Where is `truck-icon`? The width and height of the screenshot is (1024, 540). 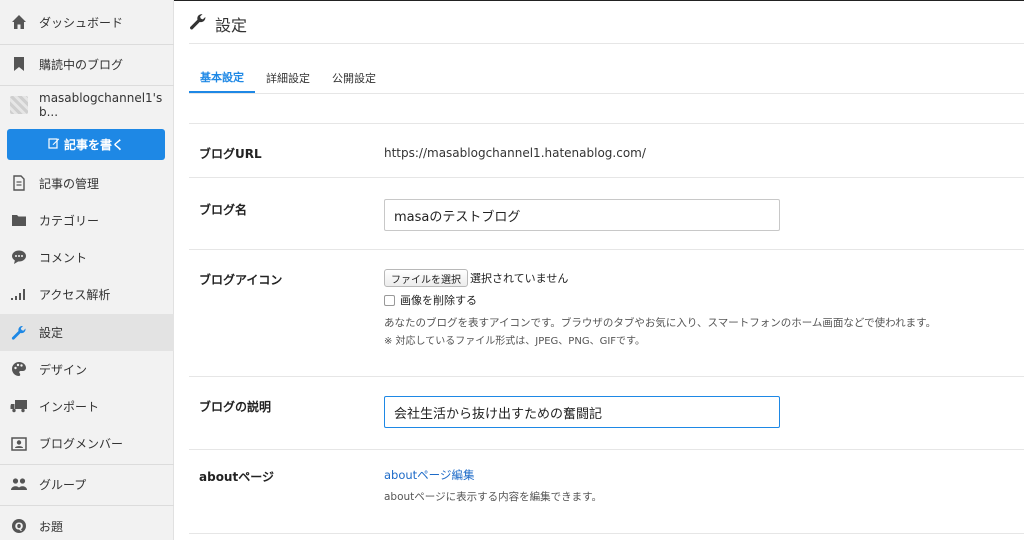
truck-icon is located at coordinates (19, 406).